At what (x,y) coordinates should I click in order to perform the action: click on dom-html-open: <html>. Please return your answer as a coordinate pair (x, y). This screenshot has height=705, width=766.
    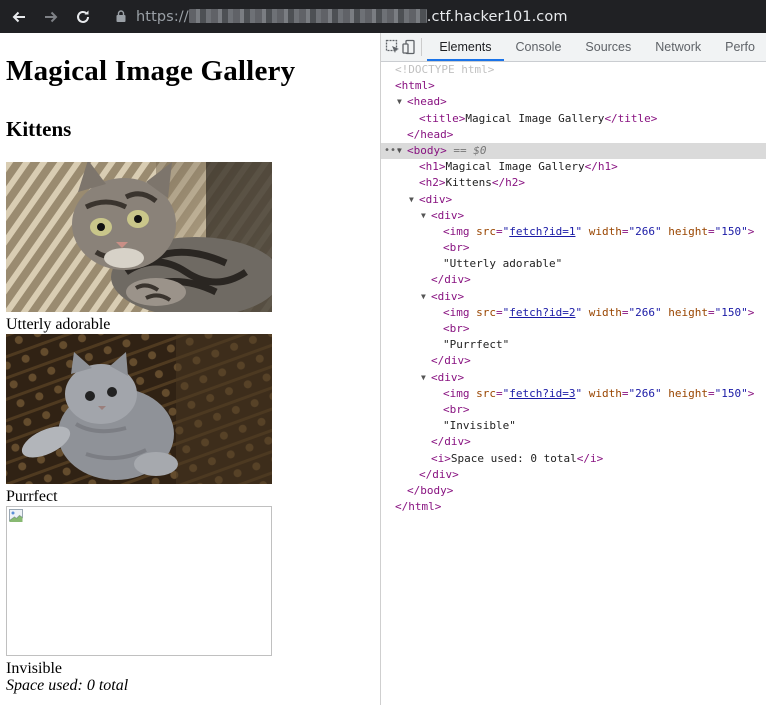
    Looking at the image, I should click on (573, 86).